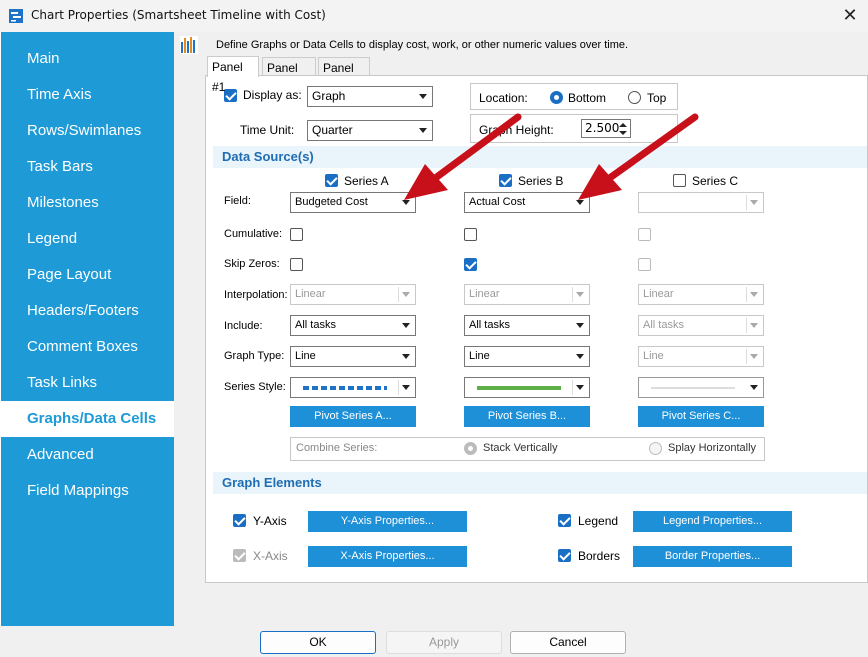 The height and width of the screenshot is (657, 868). I want to click on graph-height-value: 2.500, so click(602, 128).